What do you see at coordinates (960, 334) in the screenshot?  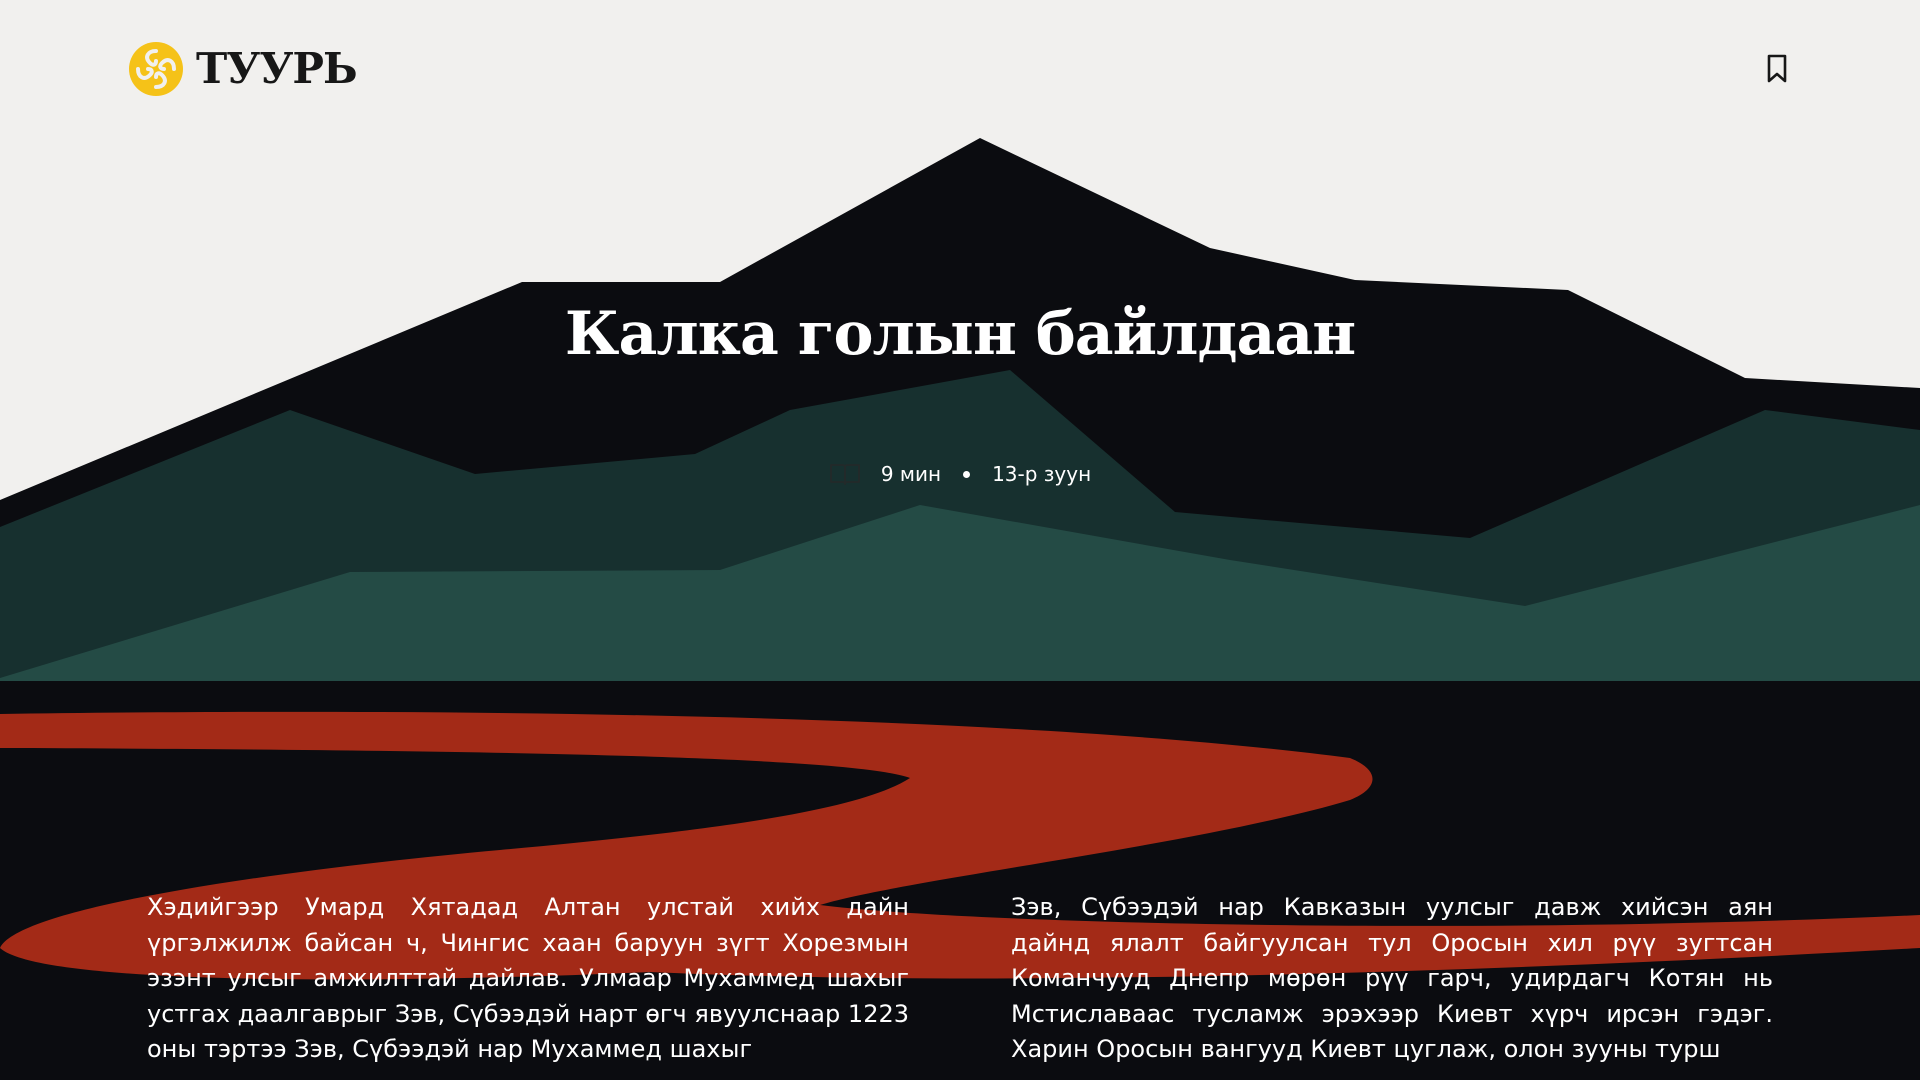 I see `article-title: Калка голын байлдаан` at bounding box center [960, 334].